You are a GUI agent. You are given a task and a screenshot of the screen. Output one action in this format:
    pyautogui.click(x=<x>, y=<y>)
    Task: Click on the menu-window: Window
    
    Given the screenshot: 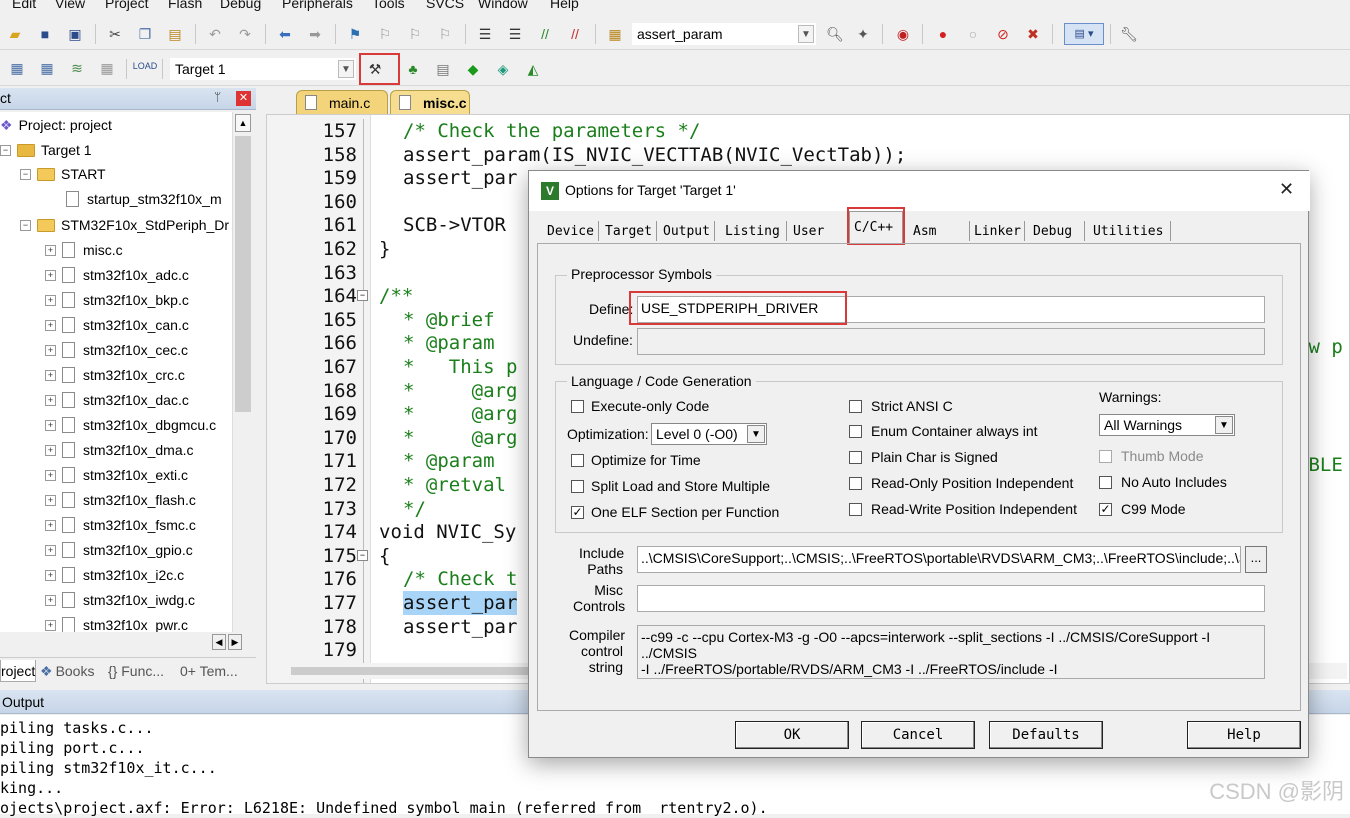 What is the action you would take?
    pyautogui.click(x=503, y=5)
    